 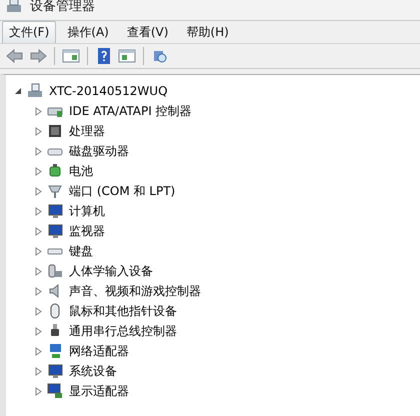 What do you see at coordinates (111, 271) in the screenshot?
I see `tree-item: 人体学输入设备` at bounding box center [111, 271].